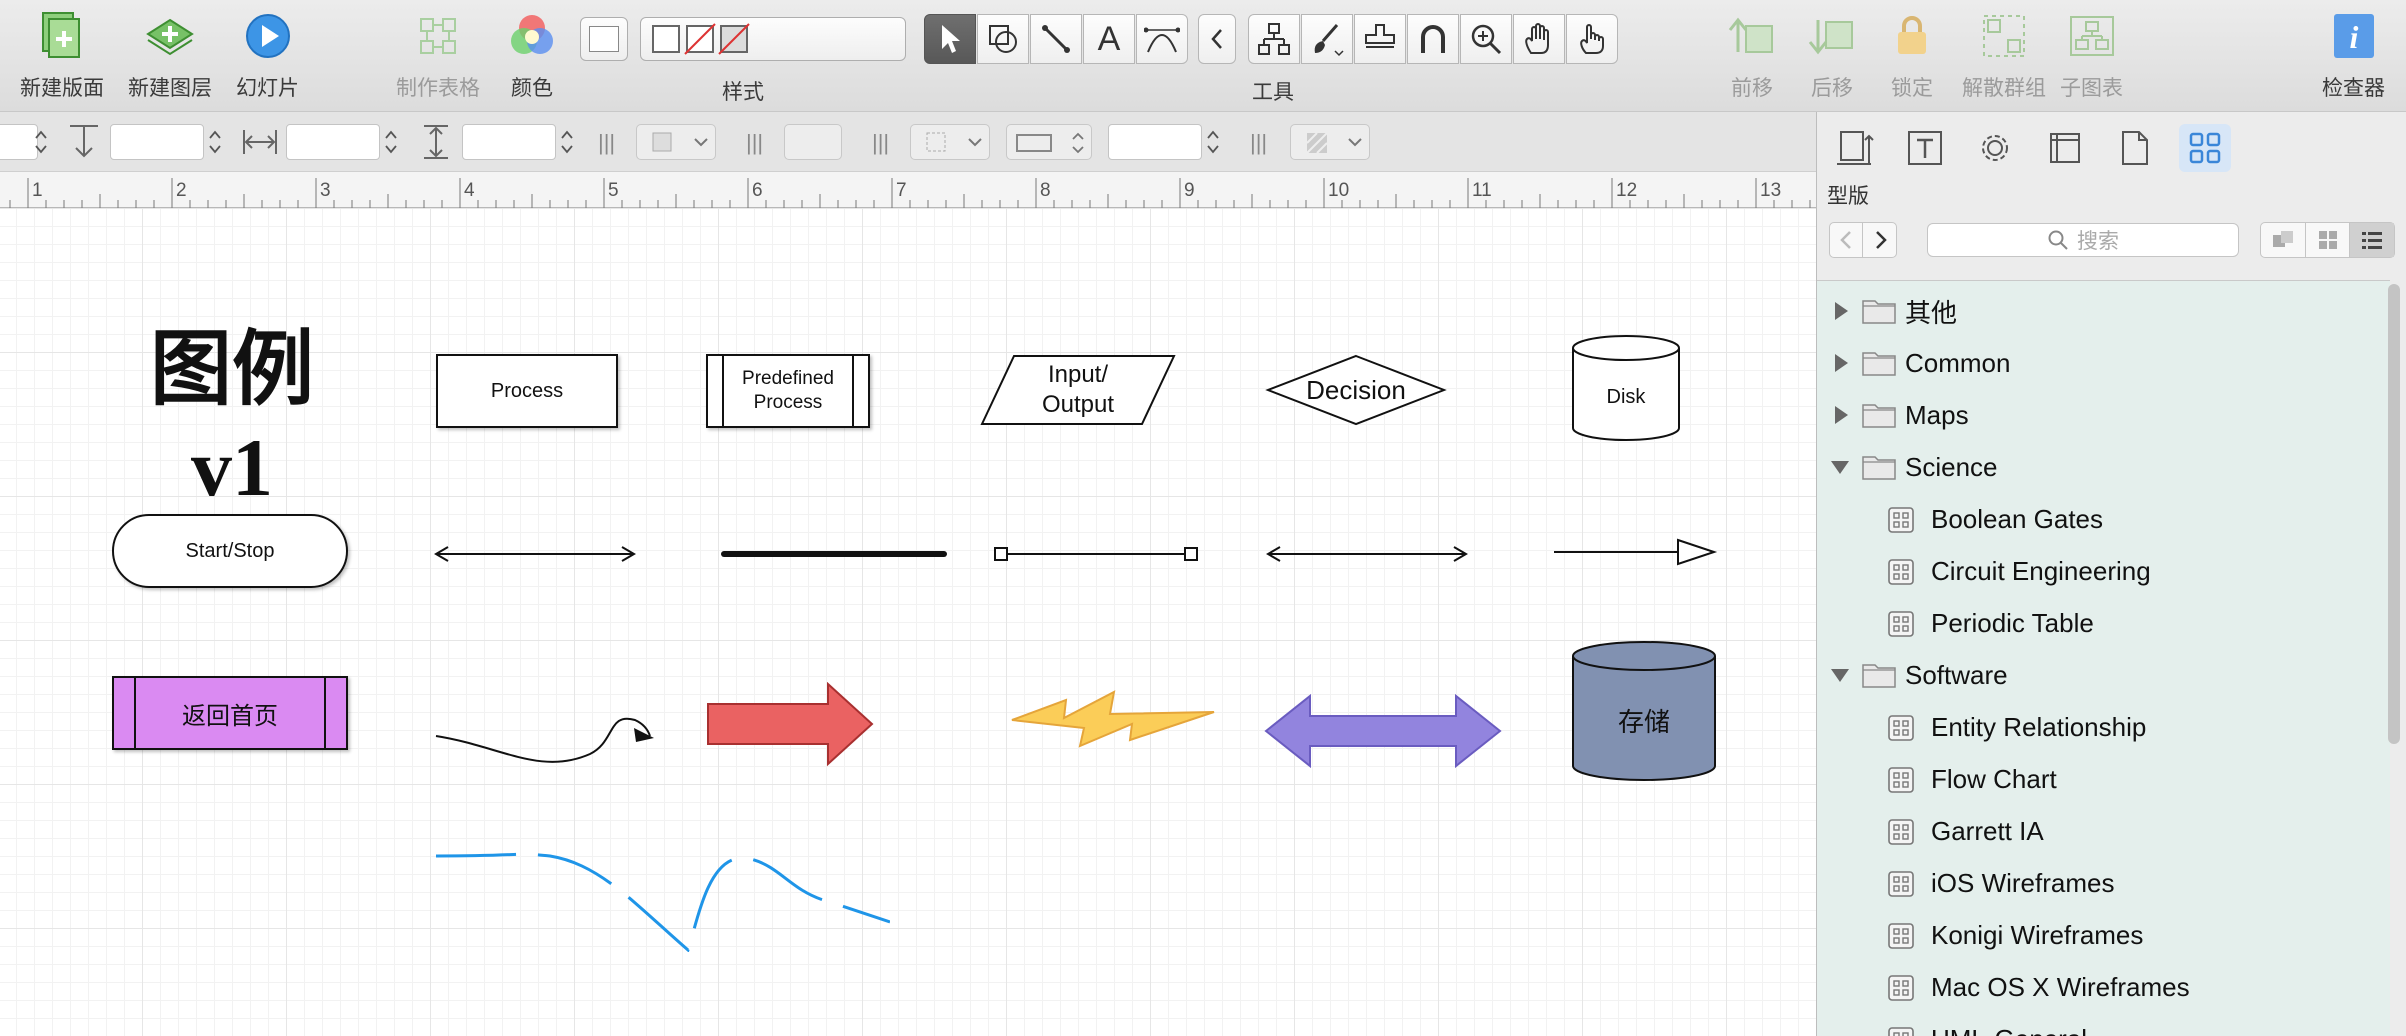 This screenshot has height=1036, width=2406. What do you see at coordinates (604, 39) in the screenshot?
I see `fill-swatch` at bounding box center [604, 39].